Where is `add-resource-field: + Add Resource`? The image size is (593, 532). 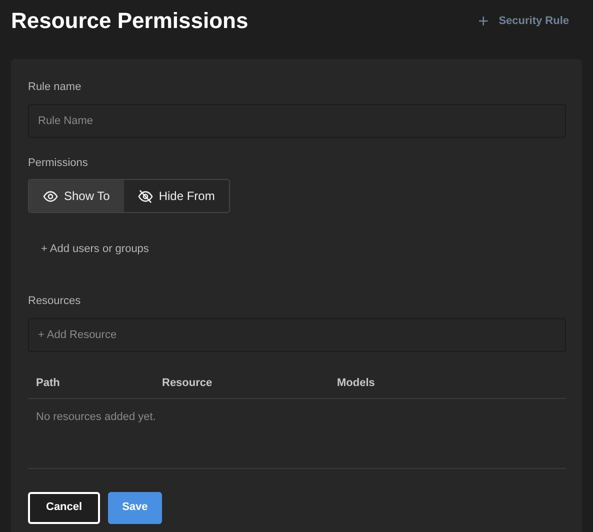
add-resource-field: + Add Resource is located at coordinates (297, 335).